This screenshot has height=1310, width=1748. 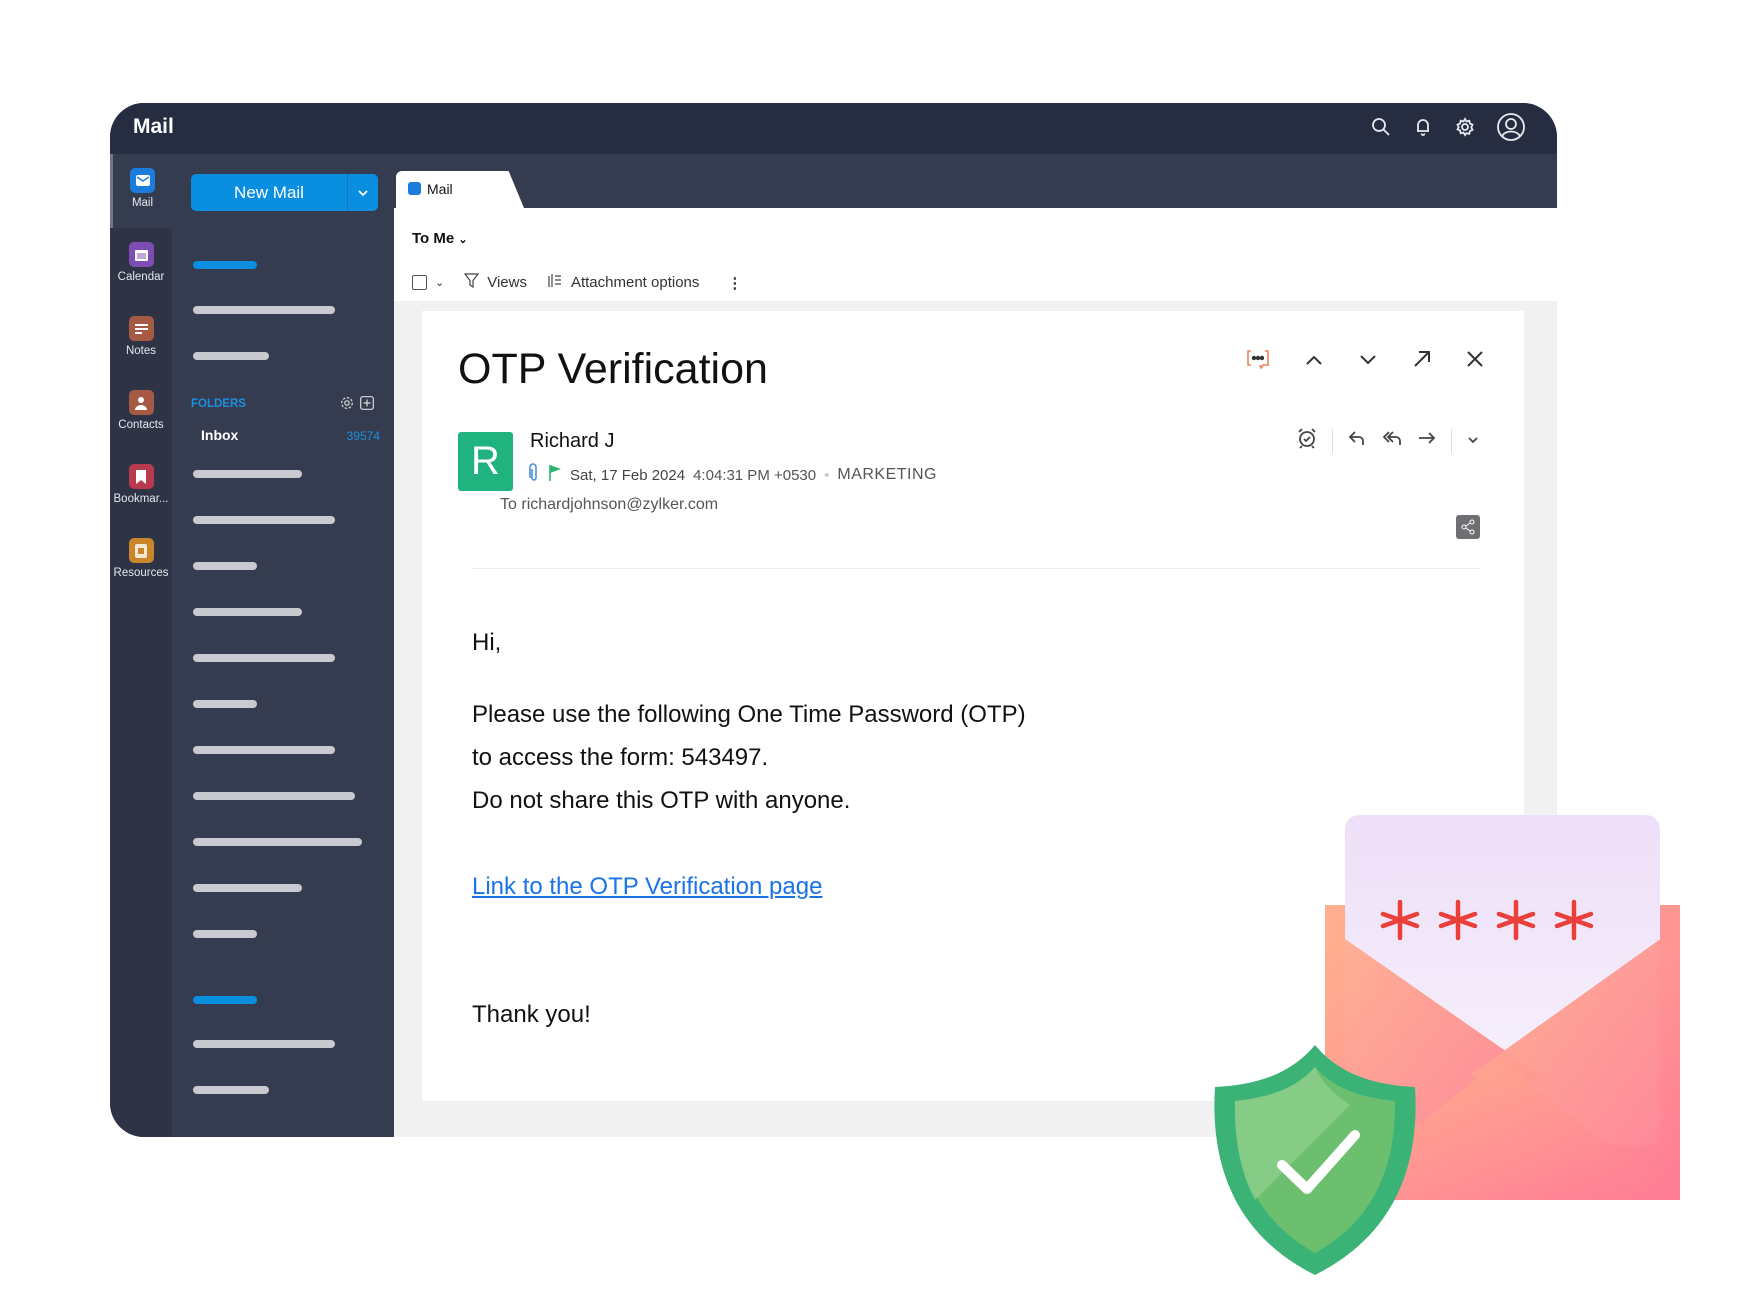 What do you see at coordinates (975, 254) in the screenshot?
I see `list-toolbar: To Me ⌄ ⌄ Views Attachment options ⋮` at bounding box center [975, 254].